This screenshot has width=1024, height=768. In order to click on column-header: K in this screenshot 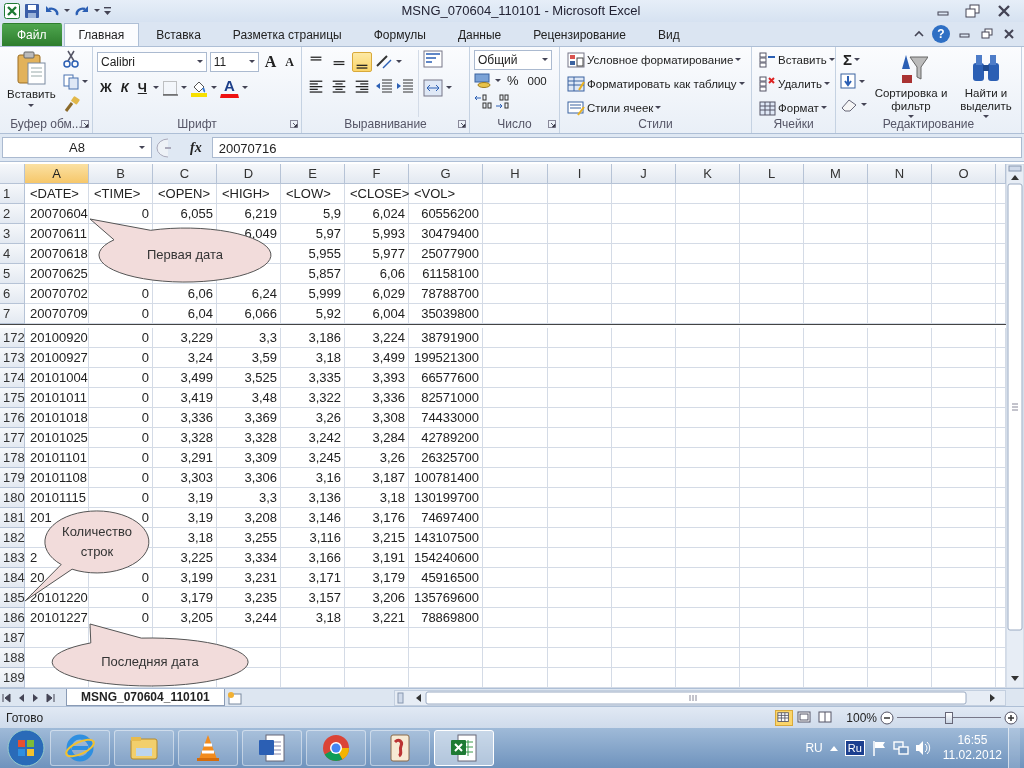, I will do `click(708, 174)`.